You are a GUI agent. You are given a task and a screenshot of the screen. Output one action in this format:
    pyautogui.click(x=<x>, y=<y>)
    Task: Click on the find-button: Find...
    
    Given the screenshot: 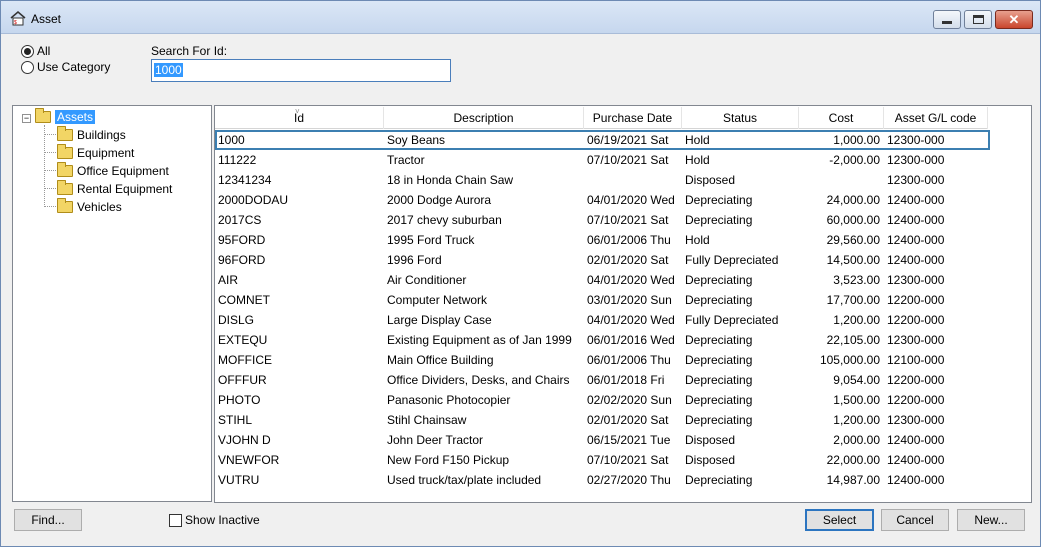 What is the action you would take?
    pyautogui.click(x=48, y=520)
    